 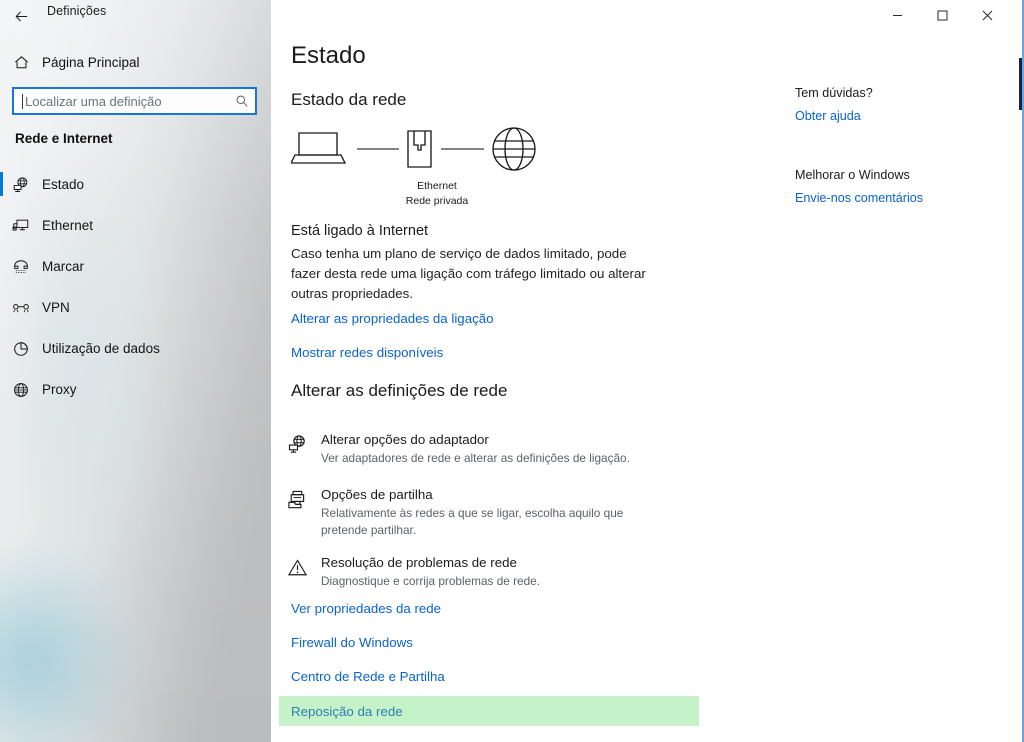 What do you see at coordinates (21, 267) in the screenshot?
I see `dialup-icon` at bounding box center [21, 267].